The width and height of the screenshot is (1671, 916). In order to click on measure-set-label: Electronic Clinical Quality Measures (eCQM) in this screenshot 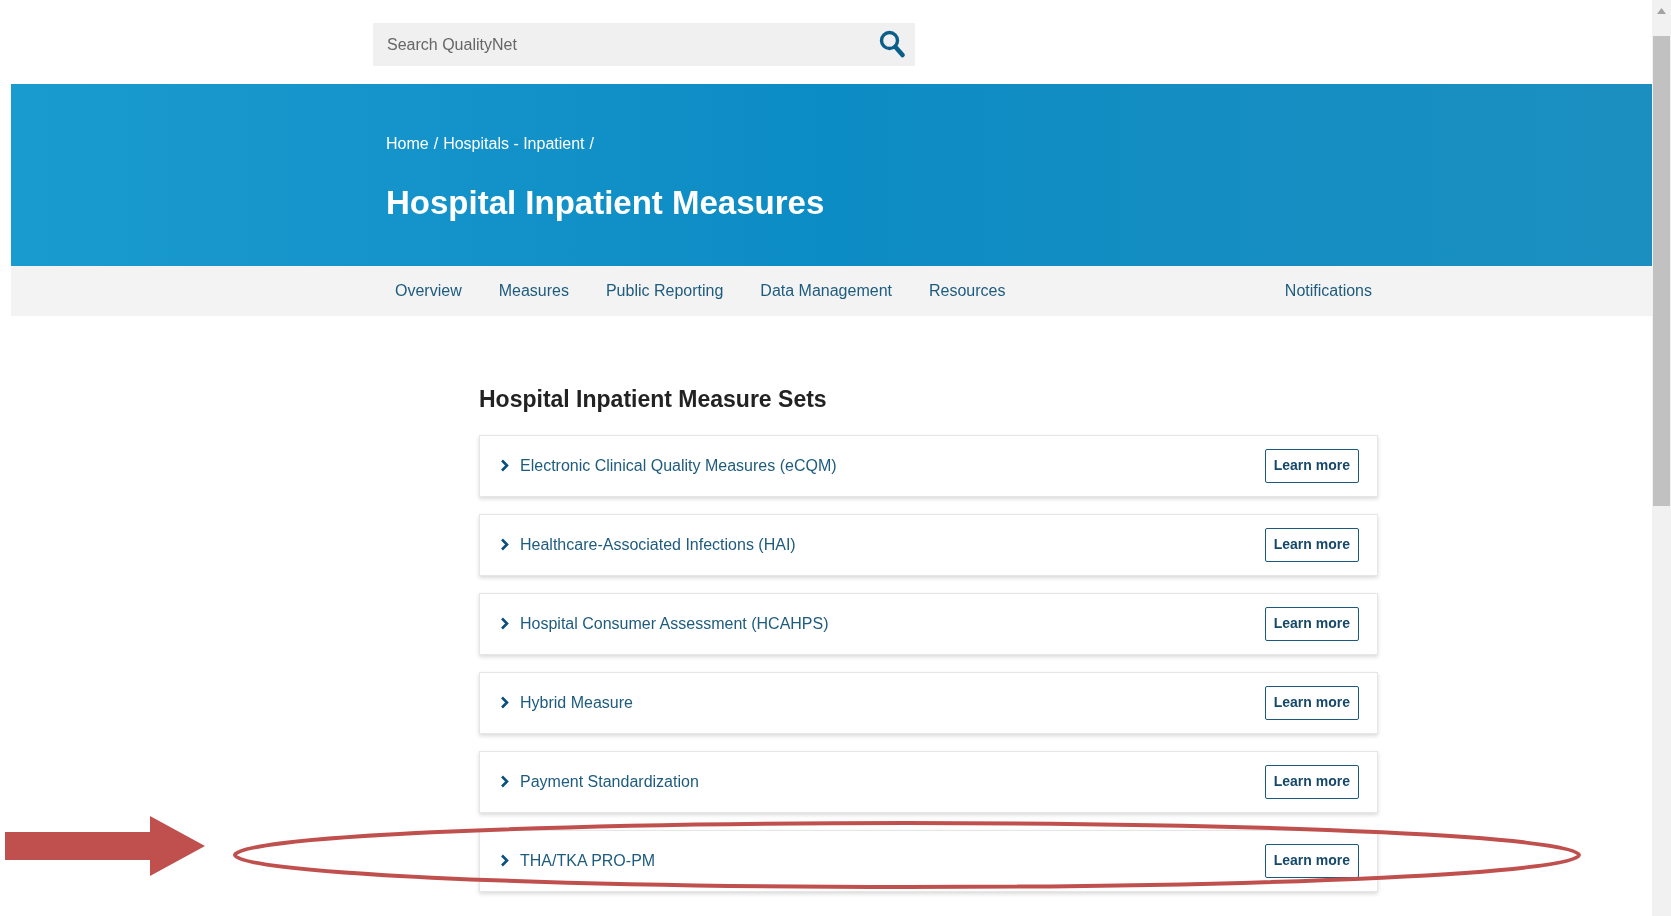, I will do `click(678, 465)`.